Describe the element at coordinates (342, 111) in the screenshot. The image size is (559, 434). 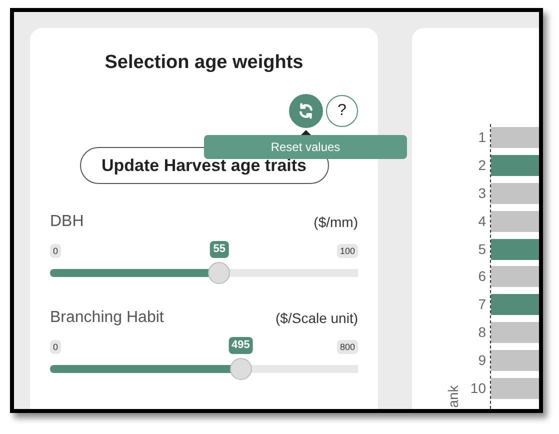
I see `help-button: ?` at that location.